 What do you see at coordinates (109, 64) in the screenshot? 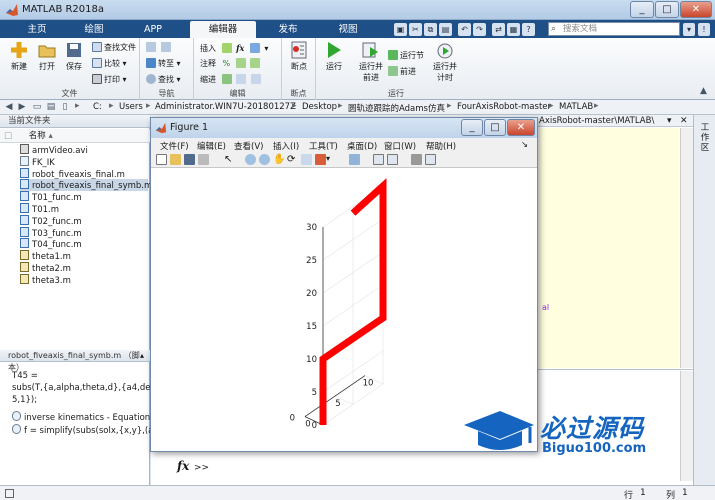
I see `compare-button: 比较 ▾` at bounding box center [109, 64].